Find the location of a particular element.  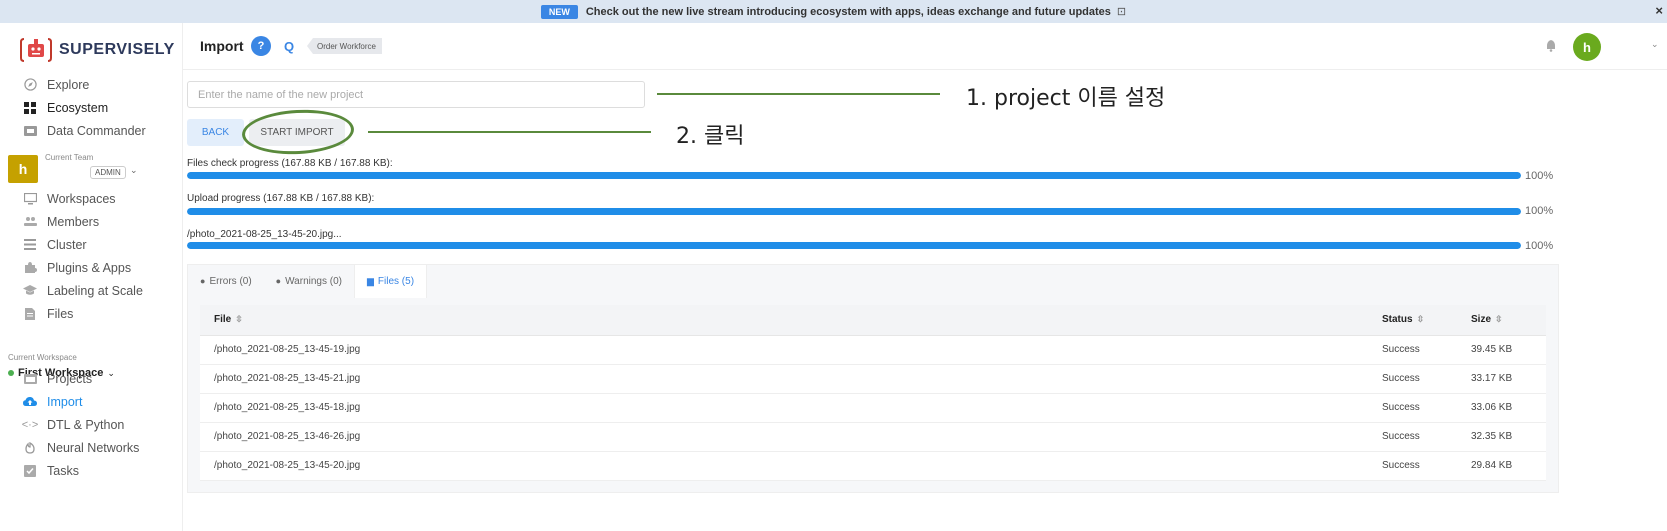

column-header-file: File ⇳ is located at coordinates (784, 320).